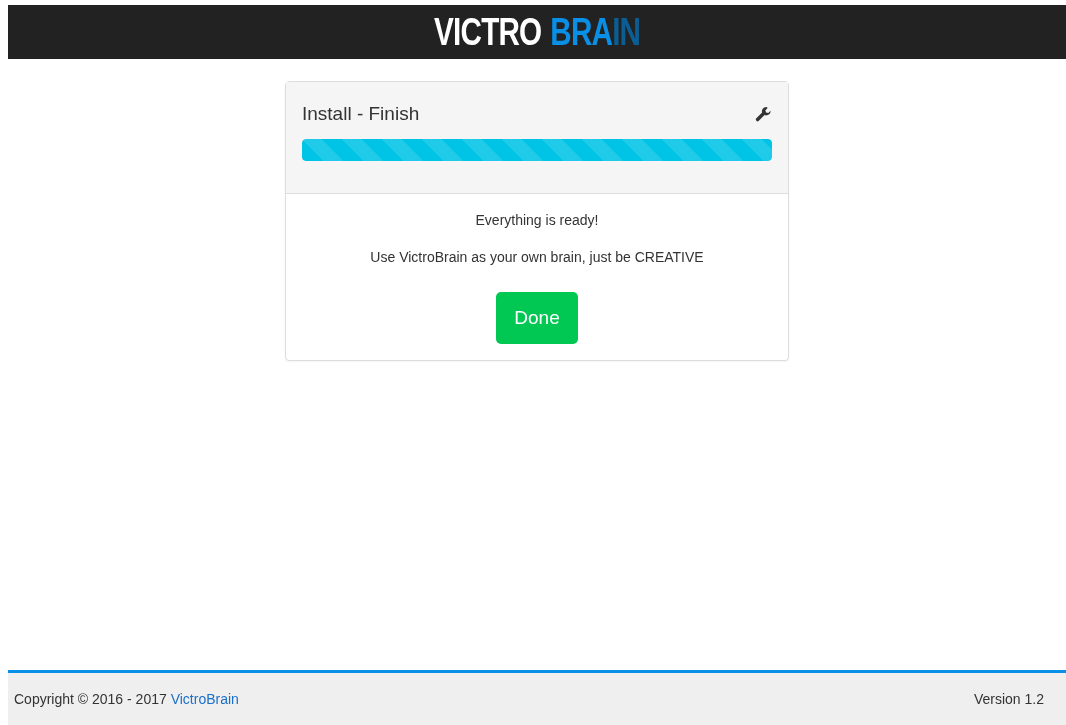  What do you see at coordinates (763, 114) in the screenshot?
I see `wrench-icon` at bounding box center [763, 114].